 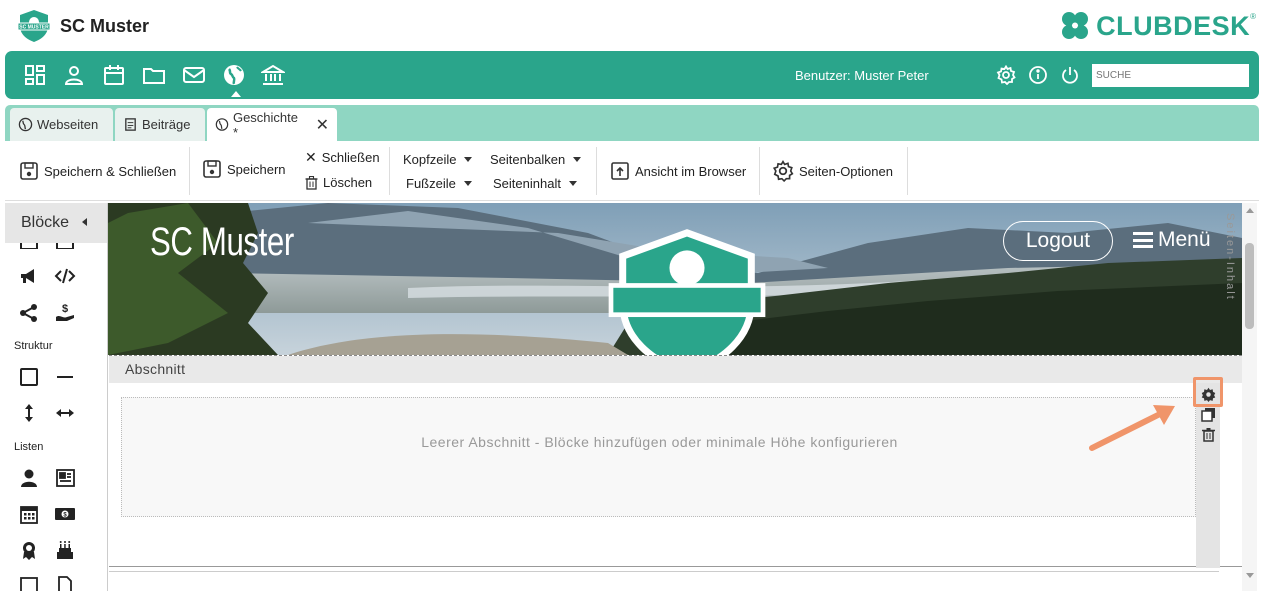 What do you see at coordinates (154, 75) in the screenshot?
I see `folder-icon` at bounding box center [154, 75].